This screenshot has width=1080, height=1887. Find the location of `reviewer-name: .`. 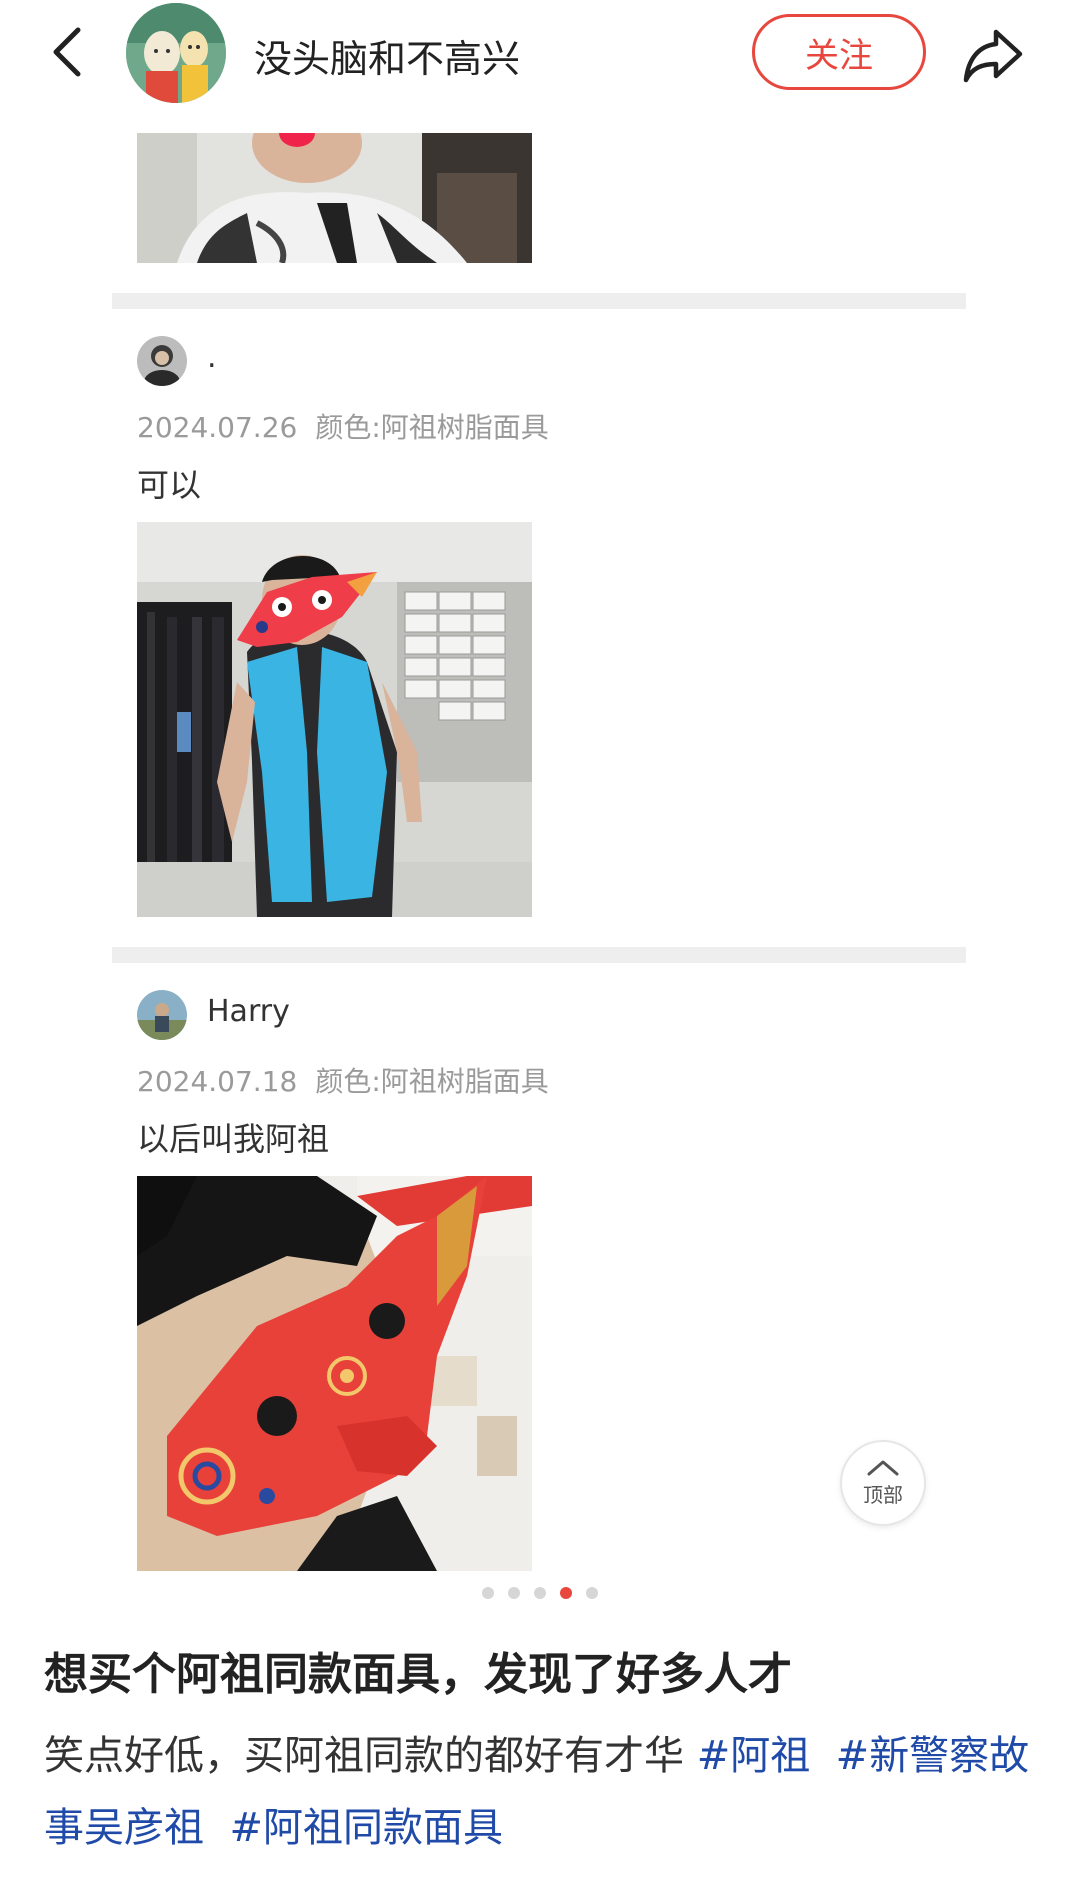

reviewer-name: . is located at coordinates (212, 357).